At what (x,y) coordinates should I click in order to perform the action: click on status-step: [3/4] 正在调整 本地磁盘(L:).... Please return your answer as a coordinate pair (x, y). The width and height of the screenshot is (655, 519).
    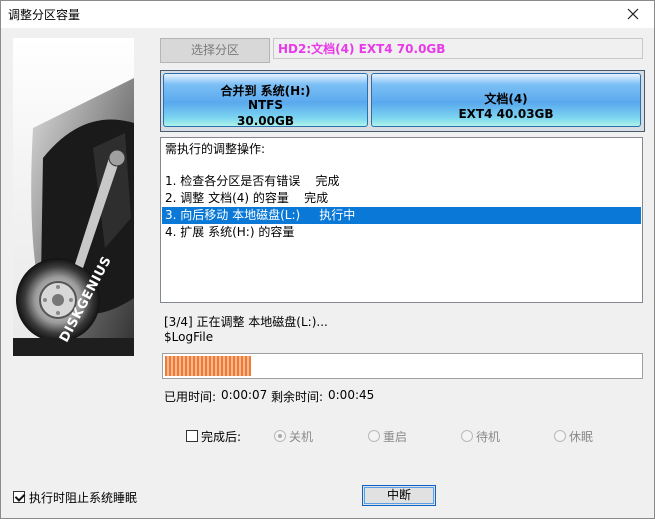
    Looking at the image, I should click on (246, 322).